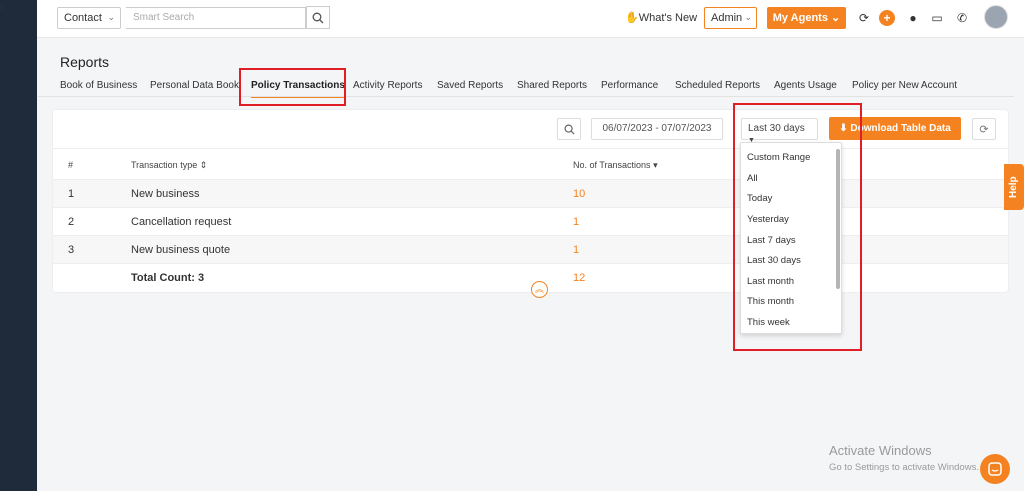  I want to click on double-chevron-up-icon: ︽, so click(539, 289).